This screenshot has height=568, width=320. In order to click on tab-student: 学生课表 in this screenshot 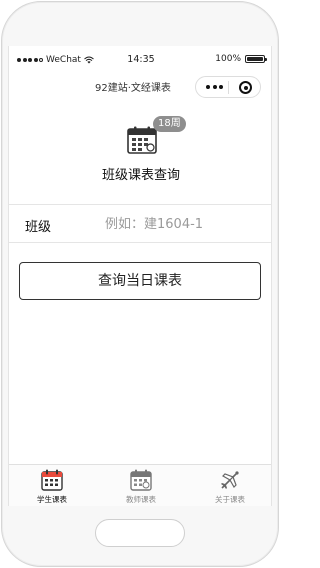, I will do `click(52, 487)`.